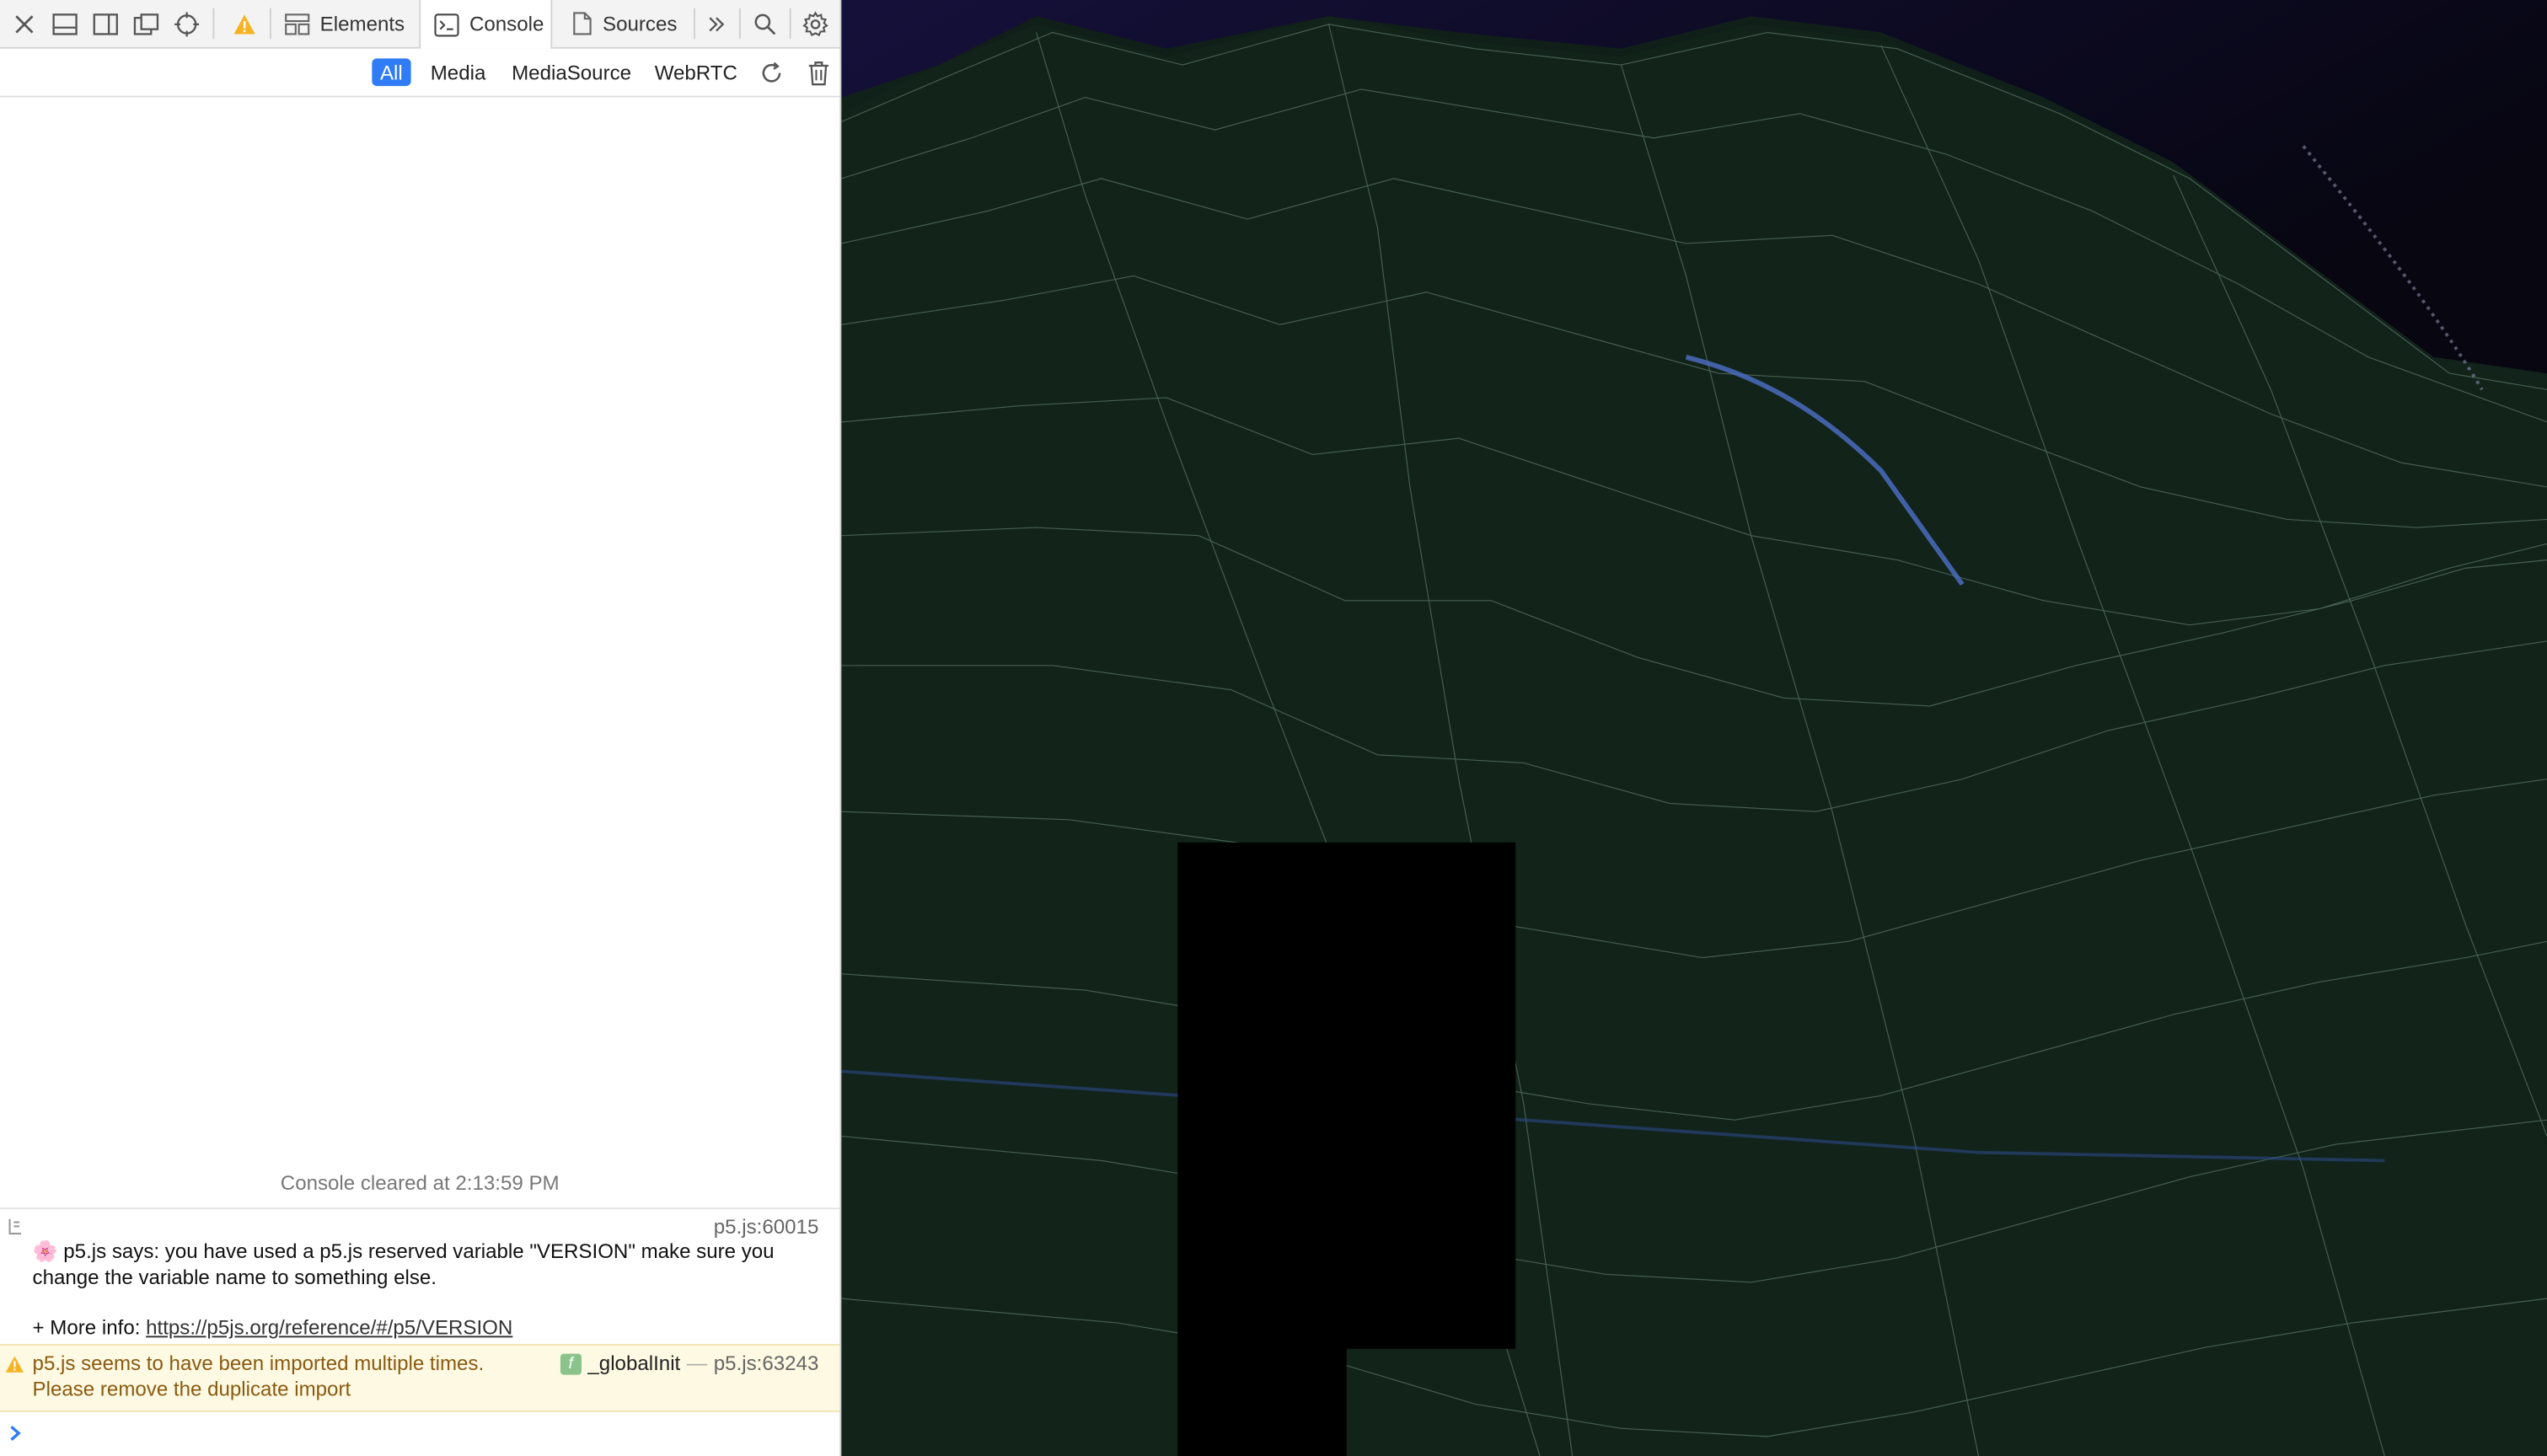  I want to click on crosshair-icon, so click(187, 23).